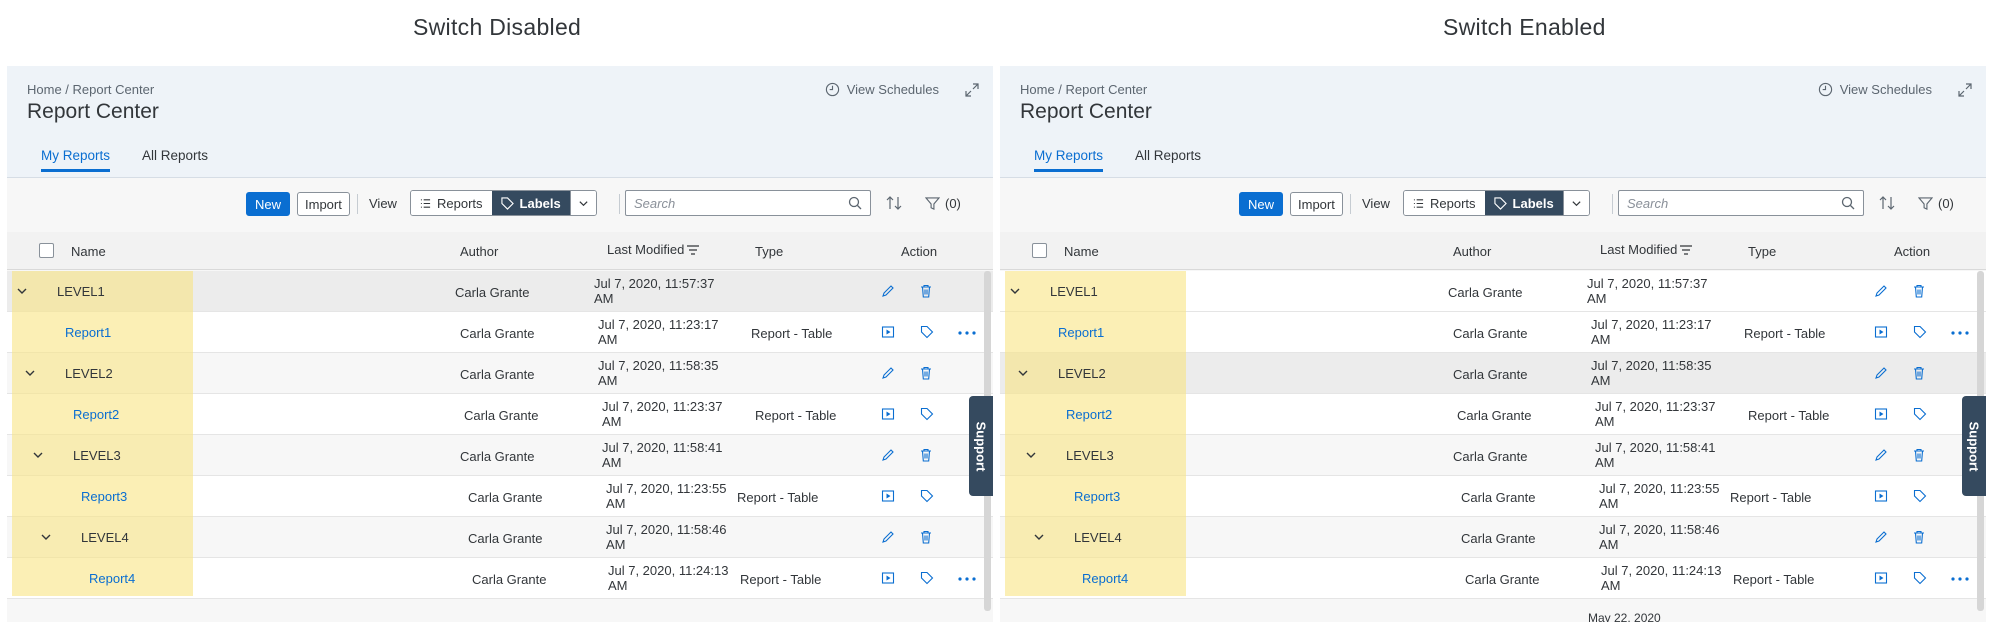 Image resolution: width=1990 pixels, height=622 pixels. I want to click on label-highlight, so click(1095, 433).